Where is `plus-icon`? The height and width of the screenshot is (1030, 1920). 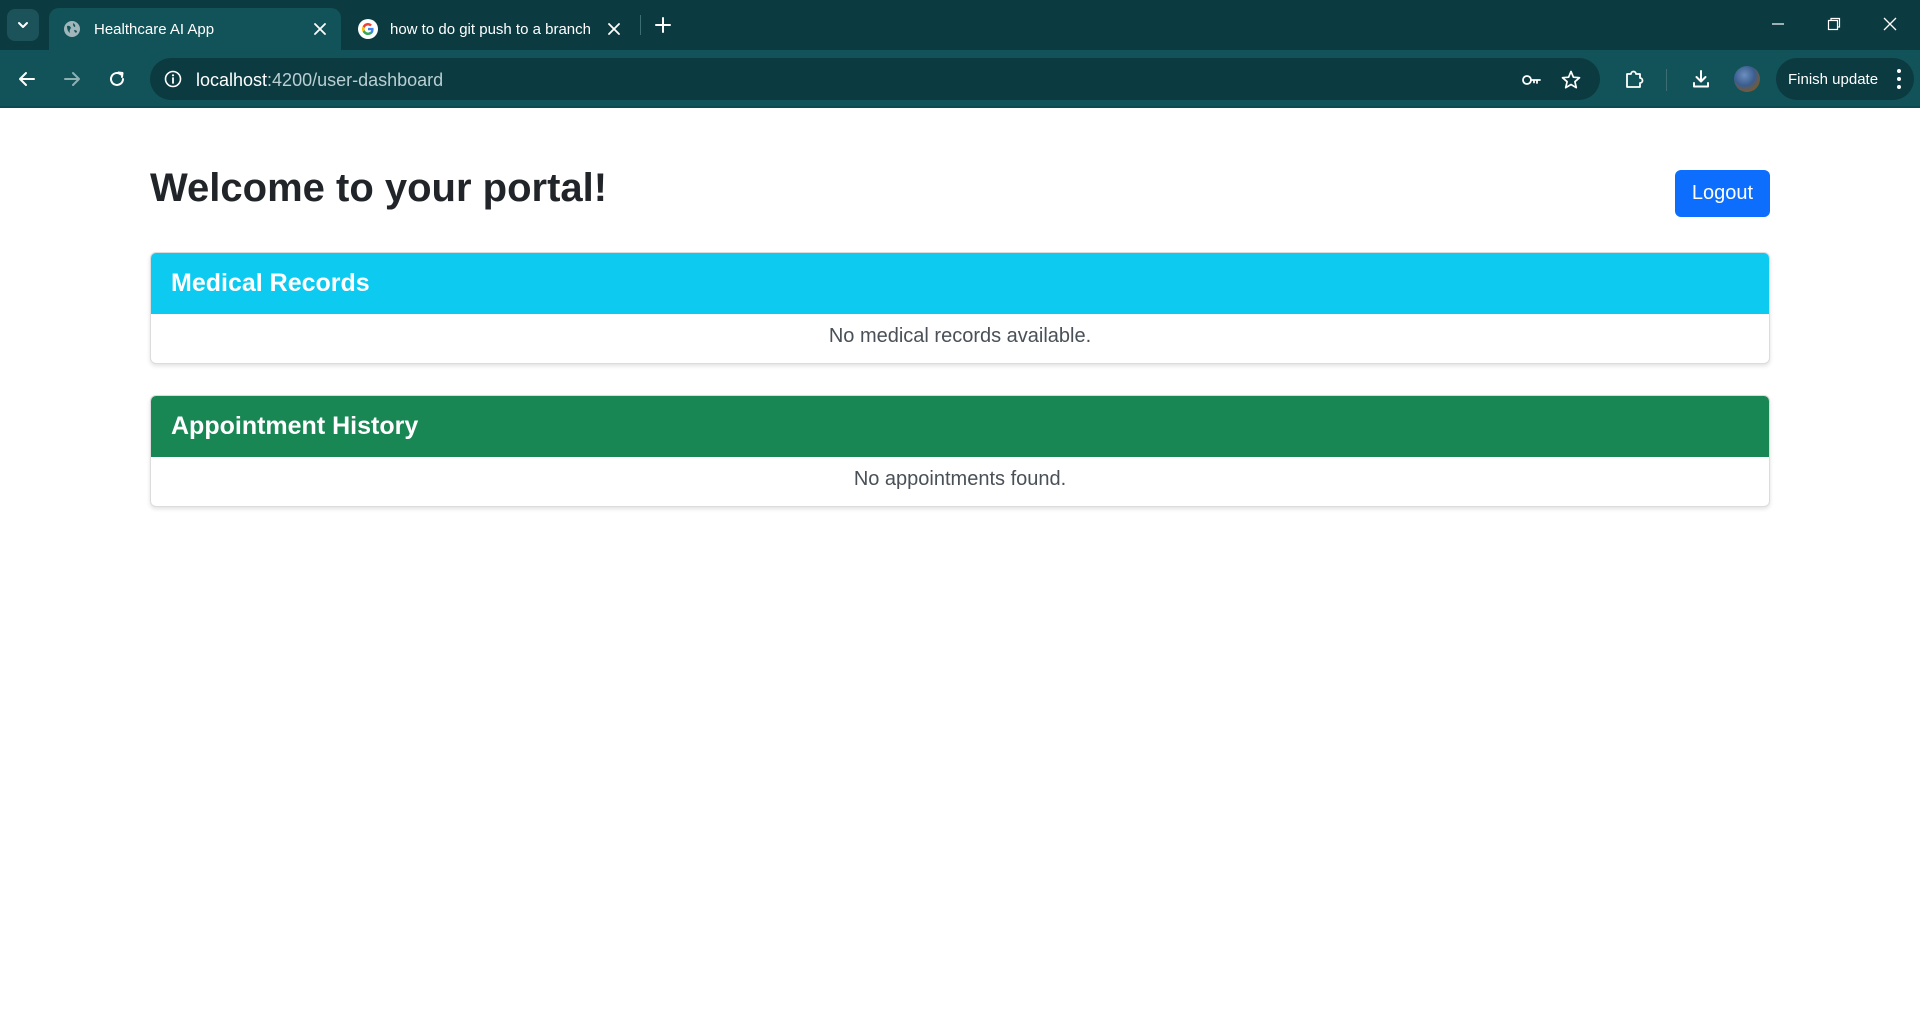
plus-icon is located at coordinates (663, 25).